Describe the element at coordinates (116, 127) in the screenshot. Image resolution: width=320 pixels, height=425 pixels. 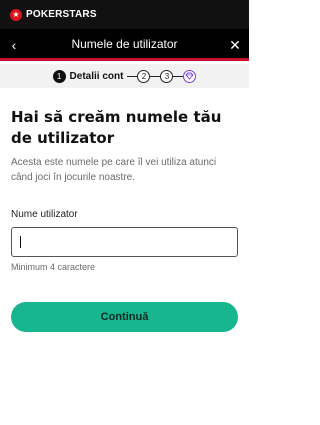
I see `form-heading: Hai să creăm numele tău de utilizator` at that location.